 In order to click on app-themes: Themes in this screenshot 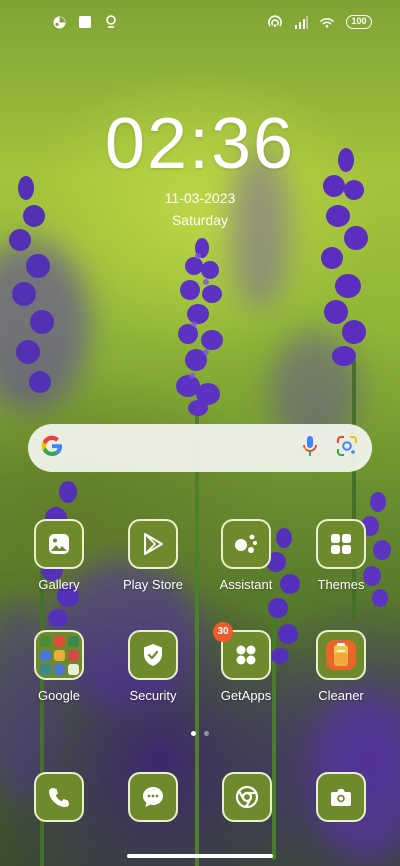, I will do `click(341, 555)`.